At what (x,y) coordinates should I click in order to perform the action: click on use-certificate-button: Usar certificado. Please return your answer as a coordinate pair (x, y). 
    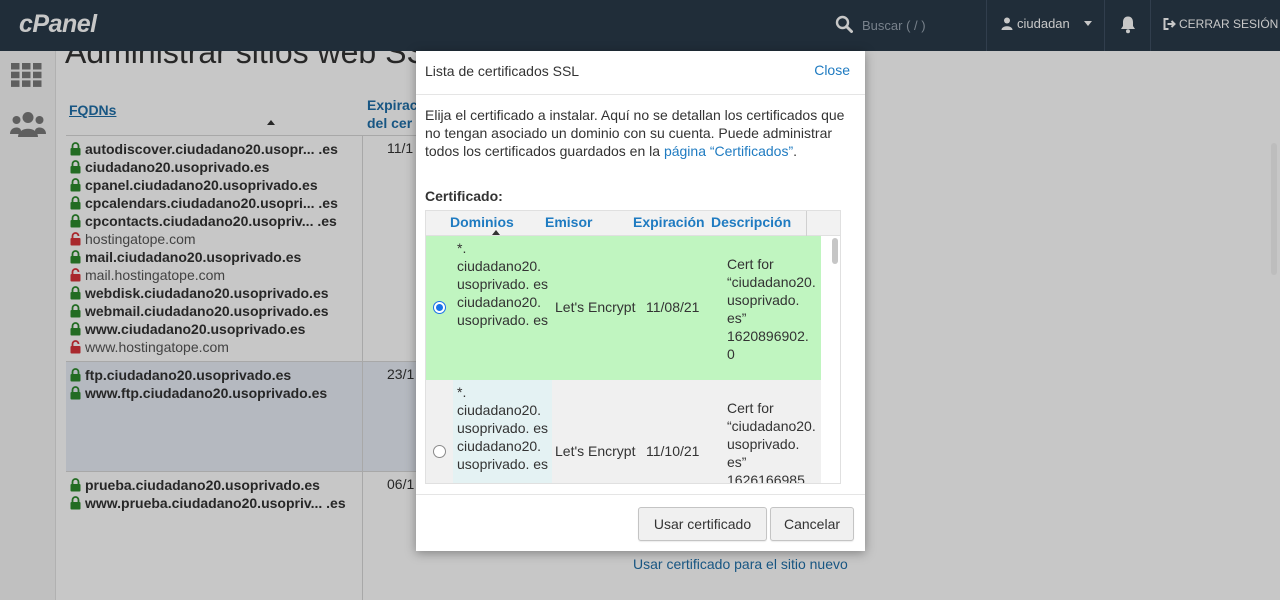
    Looking at the image, I should click on (702, 524).